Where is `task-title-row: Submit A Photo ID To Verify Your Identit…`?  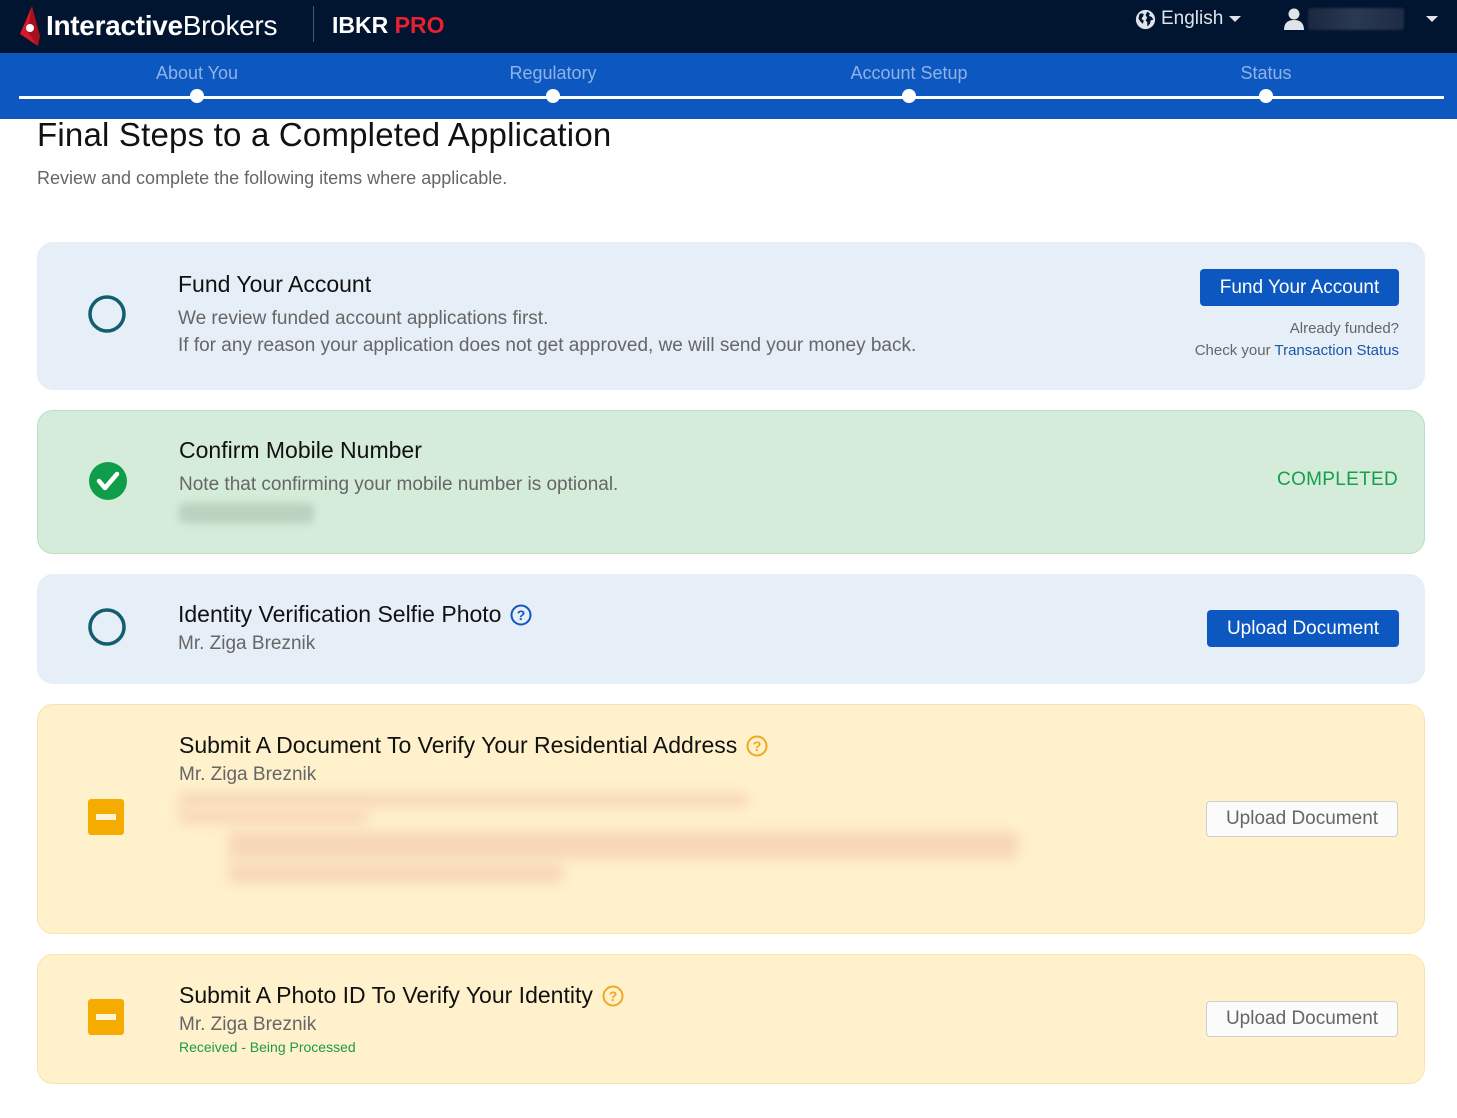 task-title-row: Submit A Photo ID To Verify Your Identit… is located at coordinates (401, 995).